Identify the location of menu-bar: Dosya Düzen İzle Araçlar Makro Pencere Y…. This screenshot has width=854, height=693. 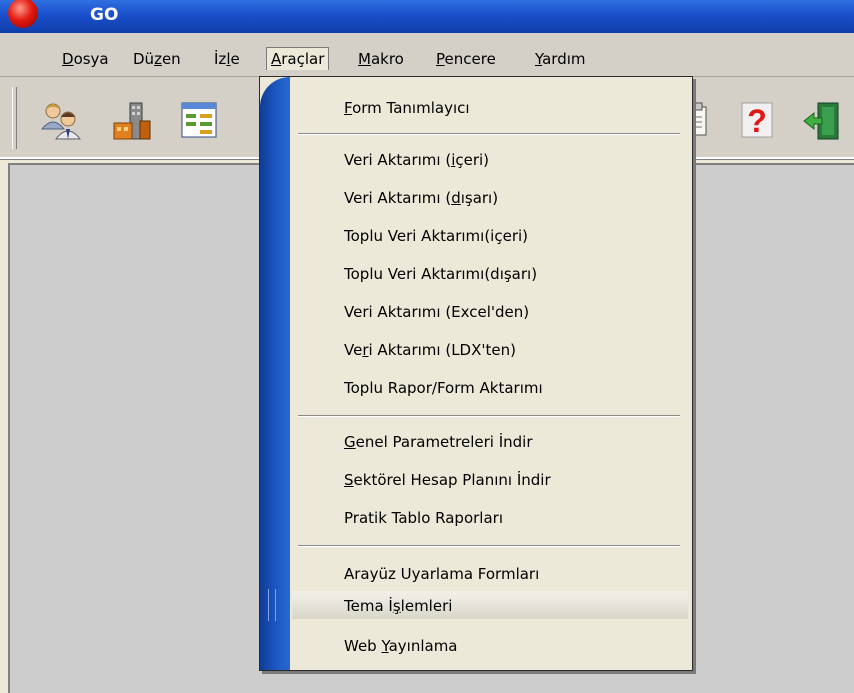
(427, 55).